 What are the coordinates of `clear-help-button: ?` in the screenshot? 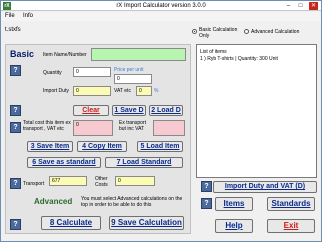 It's located at (15, 110).